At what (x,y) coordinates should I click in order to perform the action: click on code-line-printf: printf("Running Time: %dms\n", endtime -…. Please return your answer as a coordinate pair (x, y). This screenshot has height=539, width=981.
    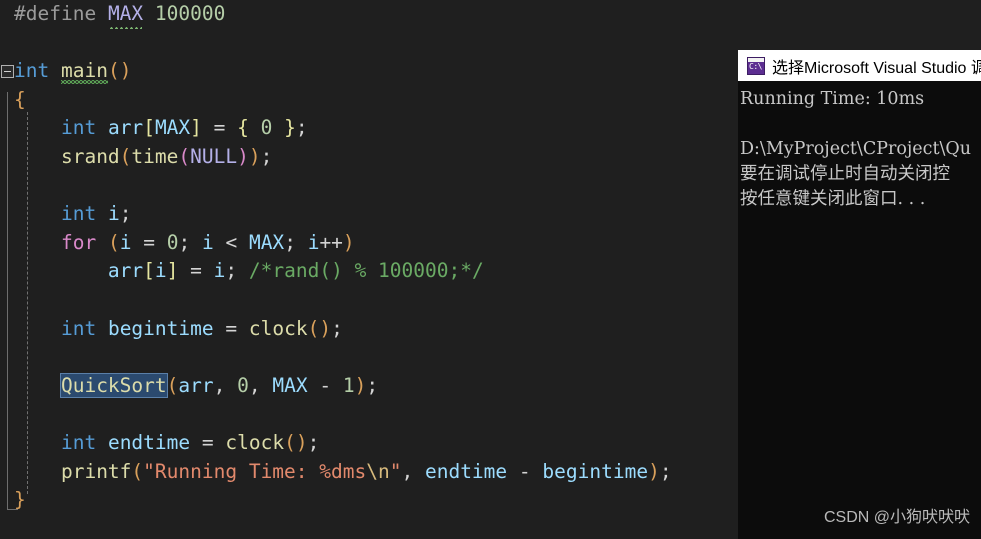
    Looking at the image, I should click on (370, 472).